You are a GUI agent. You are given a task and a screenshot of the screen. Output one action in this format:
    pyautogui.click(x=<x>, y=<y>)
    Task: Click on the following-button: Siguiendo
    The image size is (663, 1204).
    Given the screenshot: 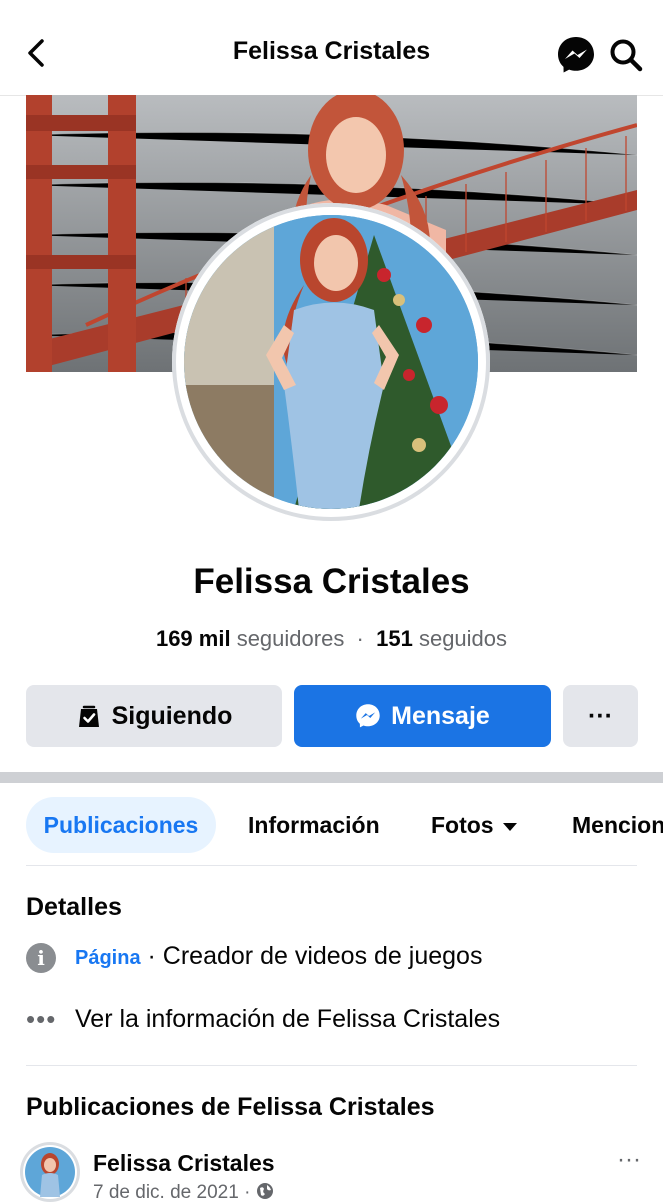 What is the action you would take?
    pyautogui.click(x=154, y=716)
    